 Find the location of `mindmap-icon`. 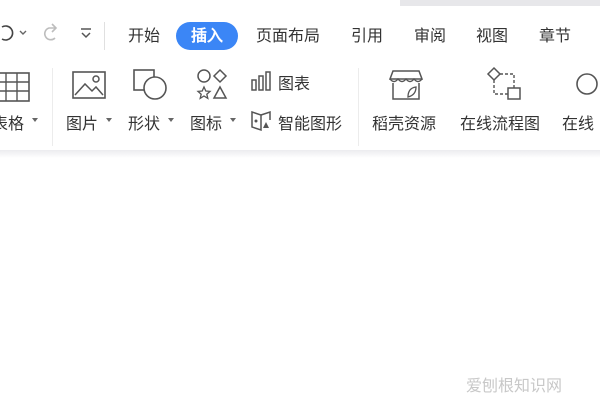

mindmap-icon is located at coordinates (587, 84).